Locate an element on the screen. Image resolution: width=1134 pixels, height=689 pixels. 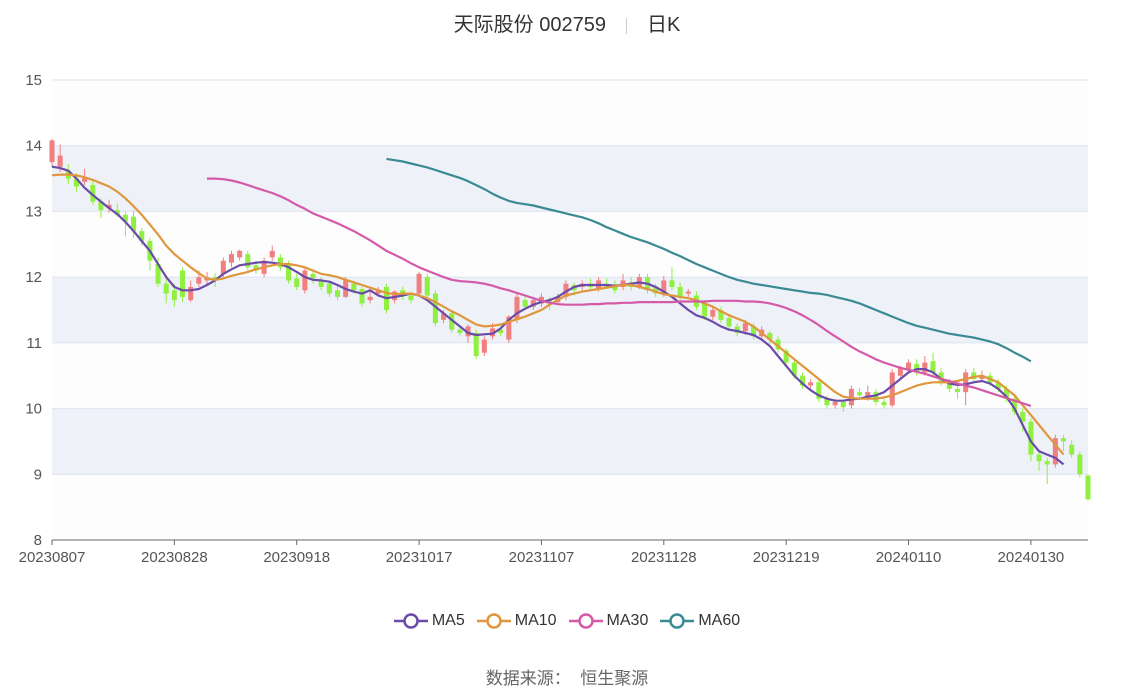
legend-item-ma60: MA60 is located at coordinates (700, 621).